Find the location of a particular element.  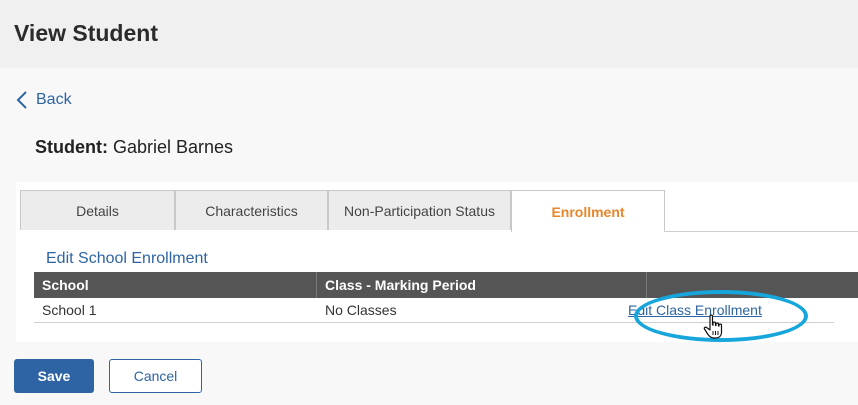

save-button: Save is located at coordinates (54, 376).